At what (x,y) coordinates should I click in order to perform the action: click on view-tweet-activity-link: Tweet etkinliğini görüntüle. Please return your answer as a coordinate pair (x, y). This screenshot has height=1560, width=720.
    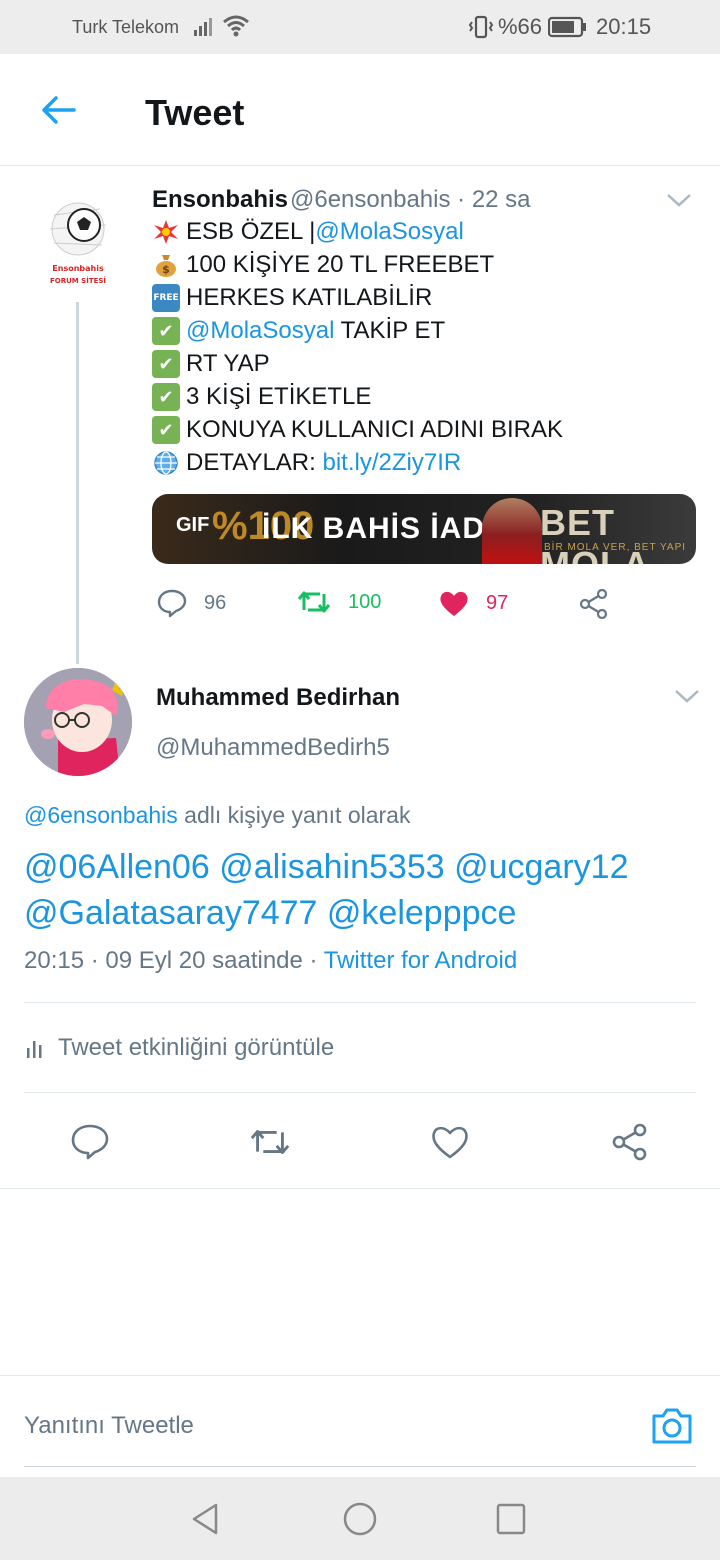
    Looking at the image, I should click on (179, 1048).